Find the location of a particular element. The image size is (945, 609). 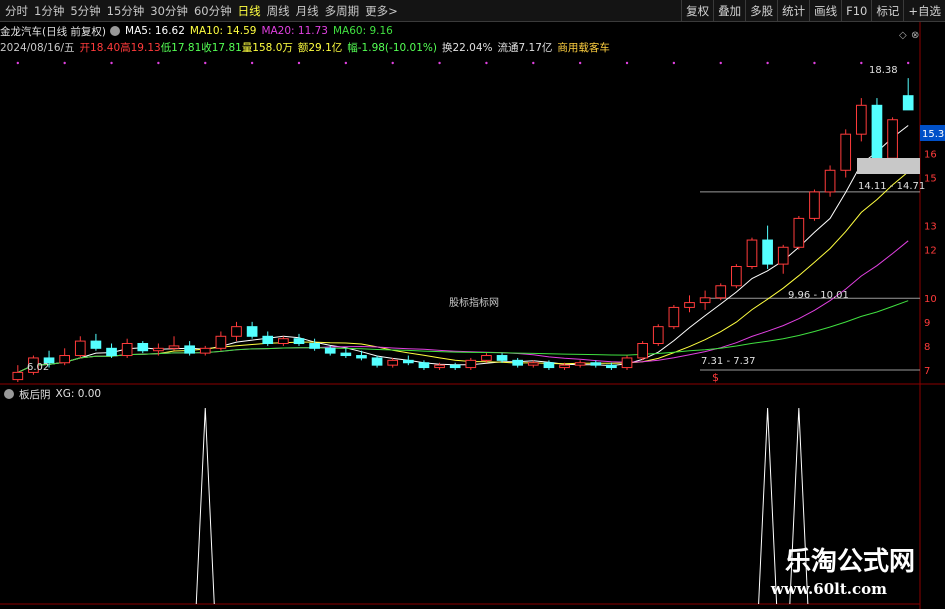

collapse-icon: ⊗ is located at coordinates (915, 35).